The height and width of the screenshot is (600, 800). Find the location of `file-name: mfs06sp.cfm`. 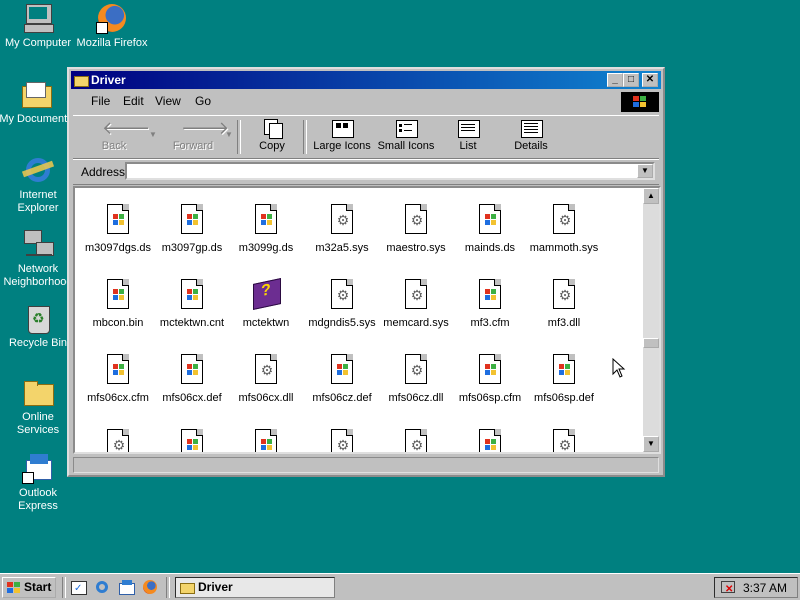

file-name: mfs06sp.cfm is located at coordinates (490, 398).